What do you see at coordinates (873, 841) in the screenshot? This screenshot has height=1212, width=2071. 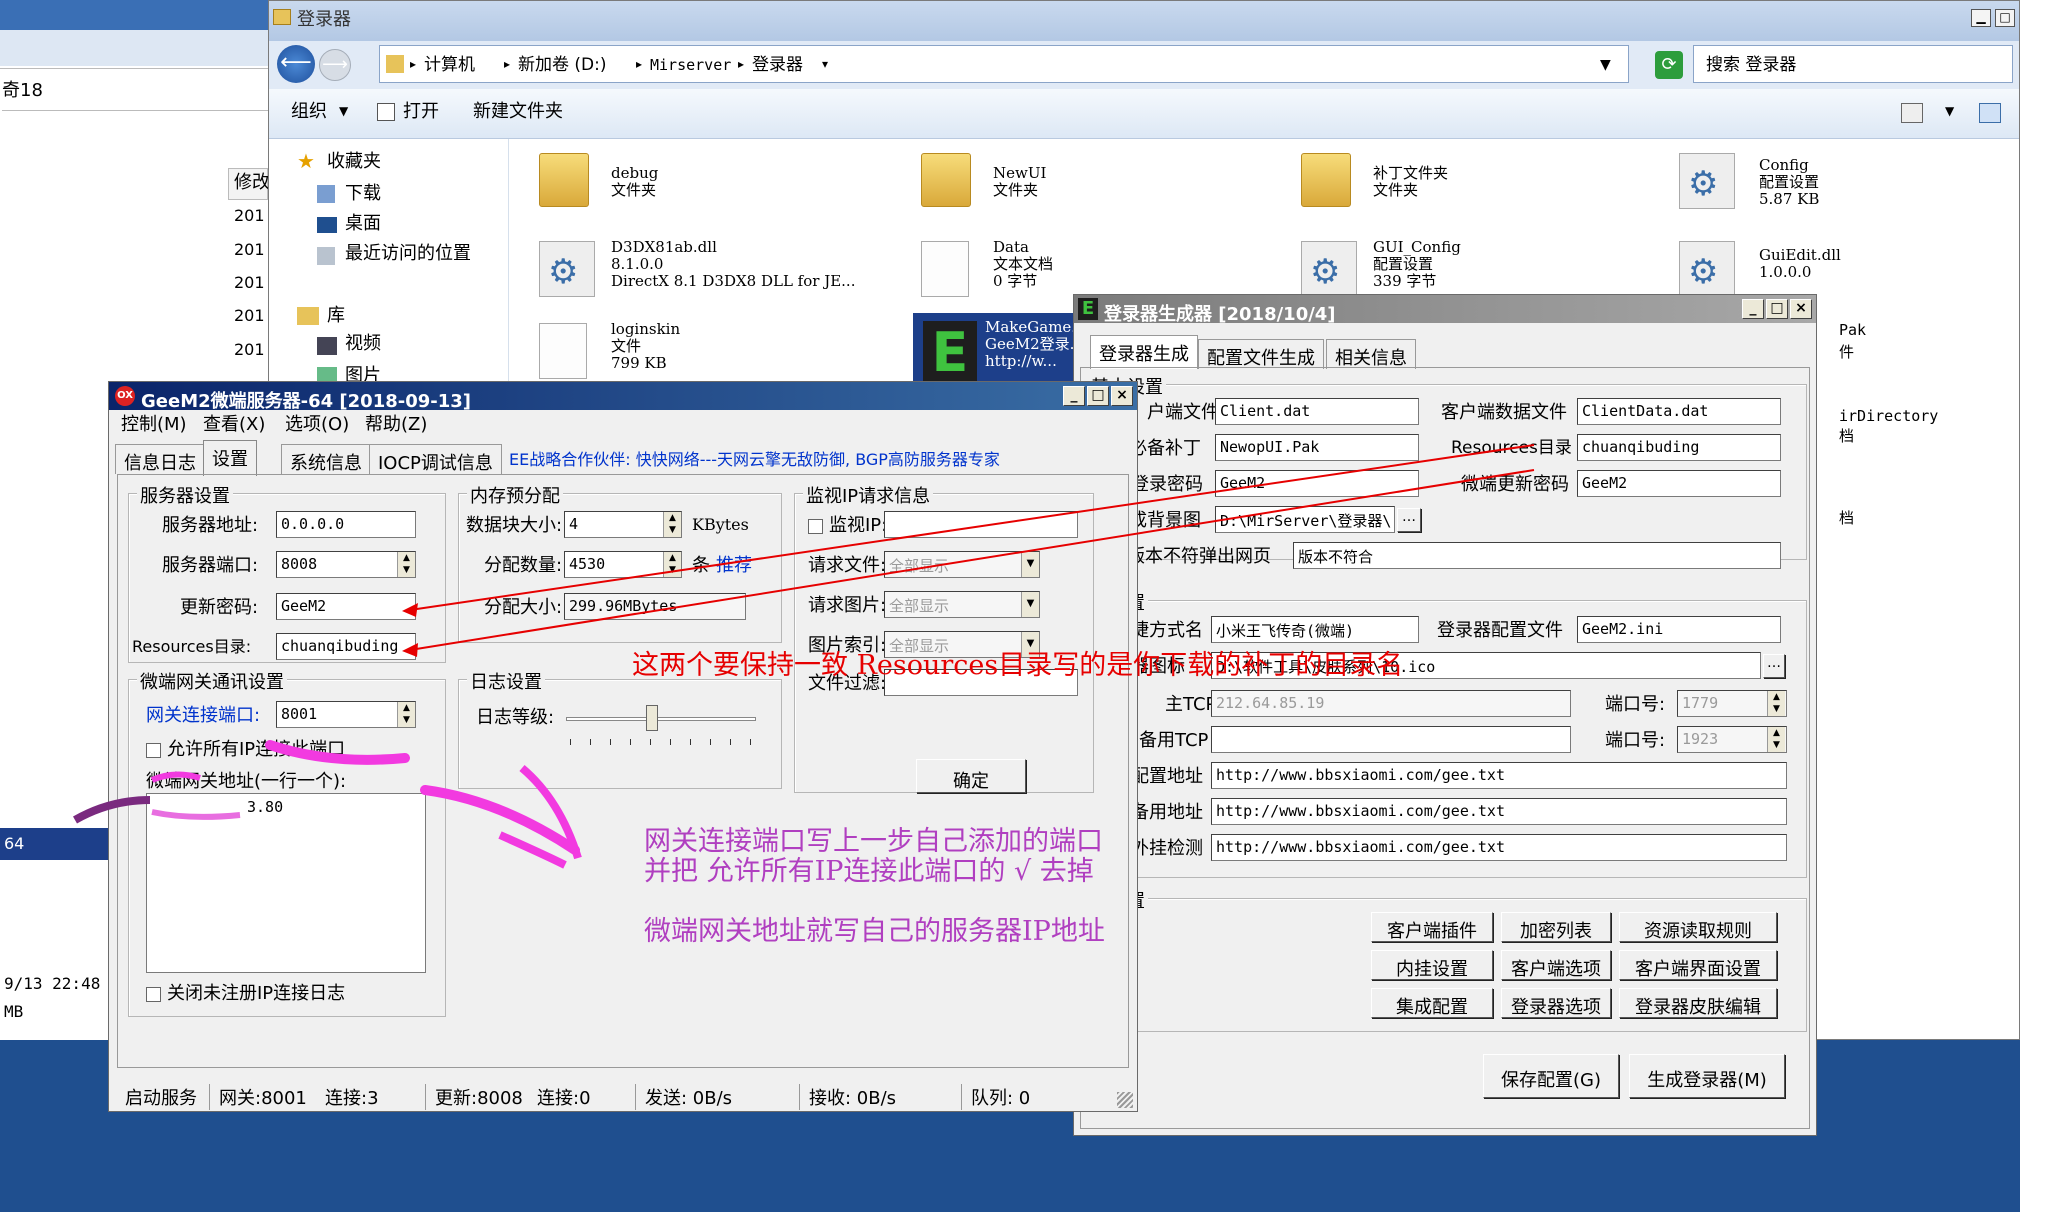 I see `annotation-gateway-port: 网关连接端口写上一步自己添加的端口` at bounding box center [873, 841].